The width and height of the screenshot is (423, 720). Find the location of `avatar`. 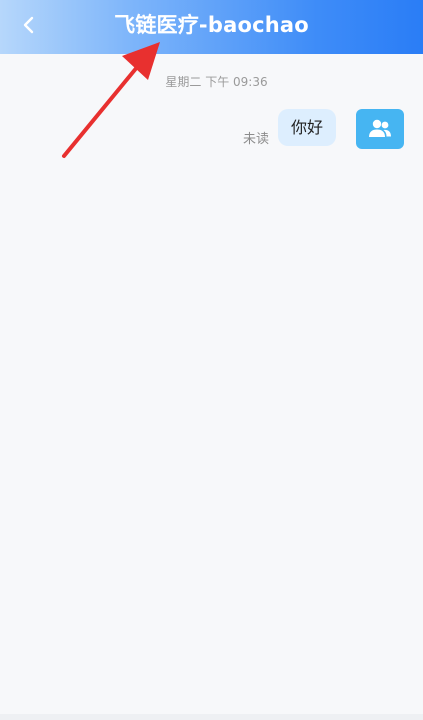

avatar is located at coordinates (380, 129).